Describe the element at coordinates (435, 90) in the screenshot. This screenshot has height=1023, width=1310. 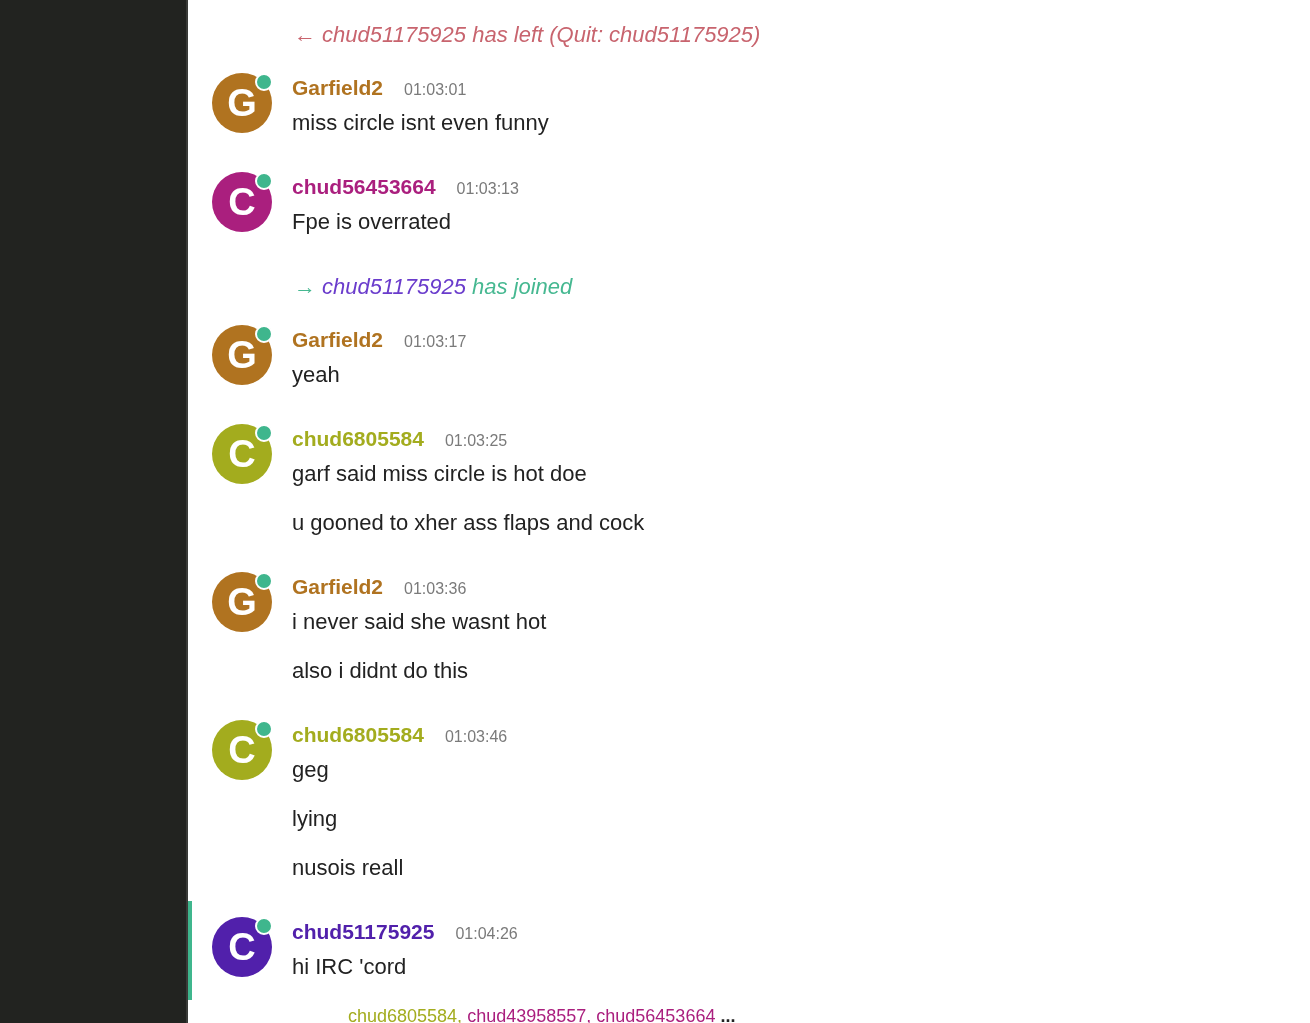
I see `timestamp: 01:03:01` at that location.